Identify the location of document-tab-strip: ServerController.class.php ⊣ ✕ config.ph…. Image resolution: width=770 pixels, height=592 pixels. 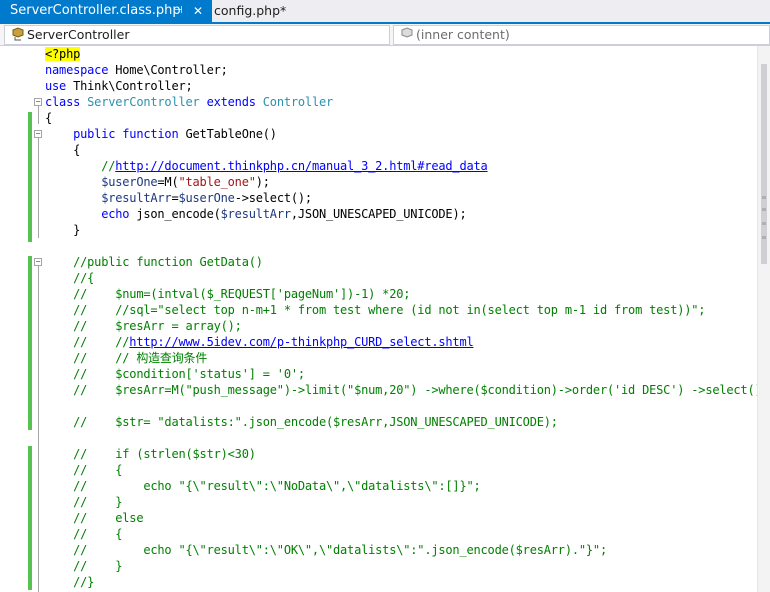
(385, 11).